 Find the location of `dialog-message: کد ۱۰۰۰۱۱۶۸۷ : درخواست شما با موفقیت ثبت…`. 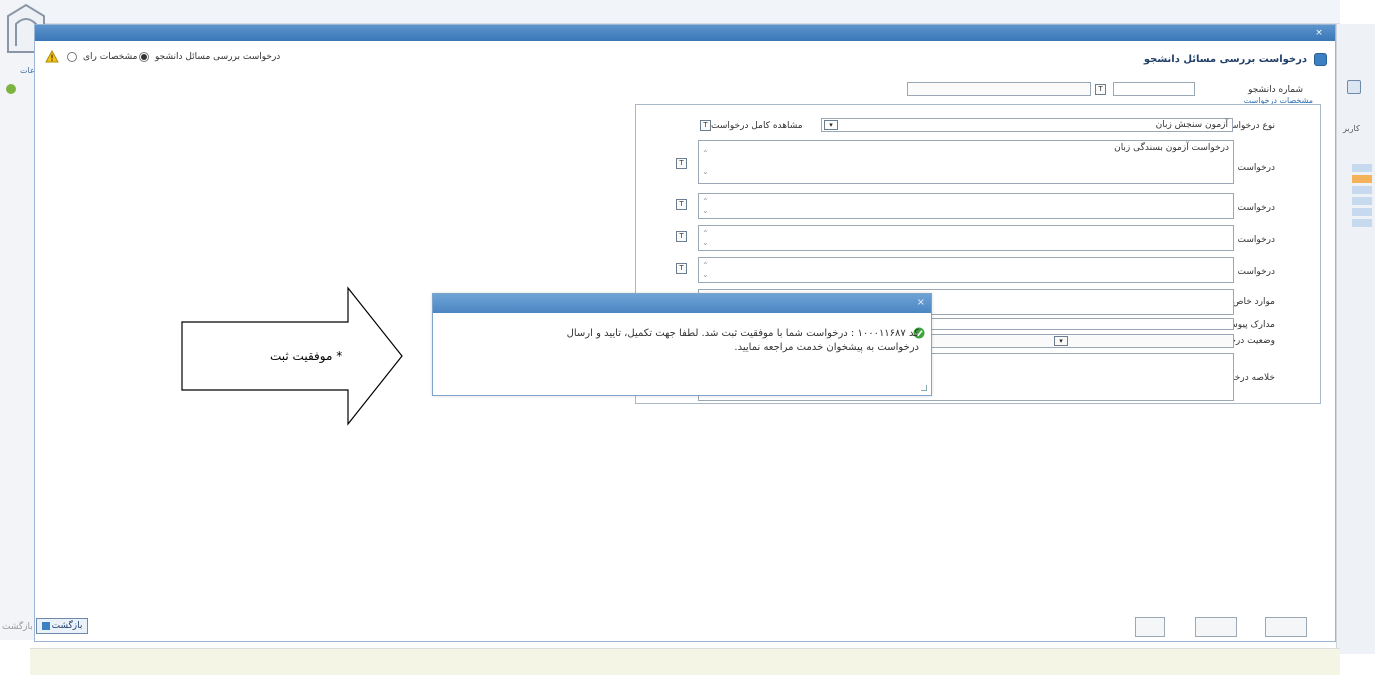

dialog-message: کد ۱۰۰۰۱۱۶۸۷ : درخواست شما با موفقیت ثبت… is located at coordinates (742, 340).